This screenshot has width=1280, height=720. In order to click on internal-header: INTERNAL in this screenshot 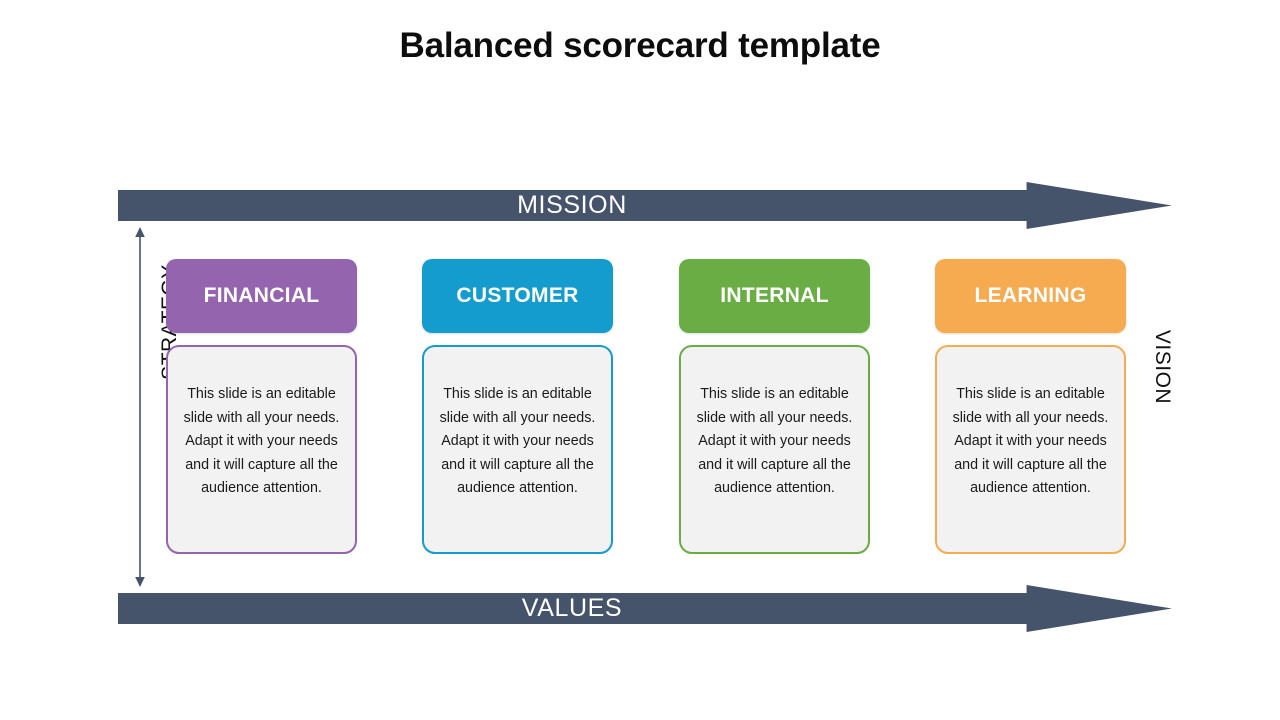, I will do `click(774, 296)`.